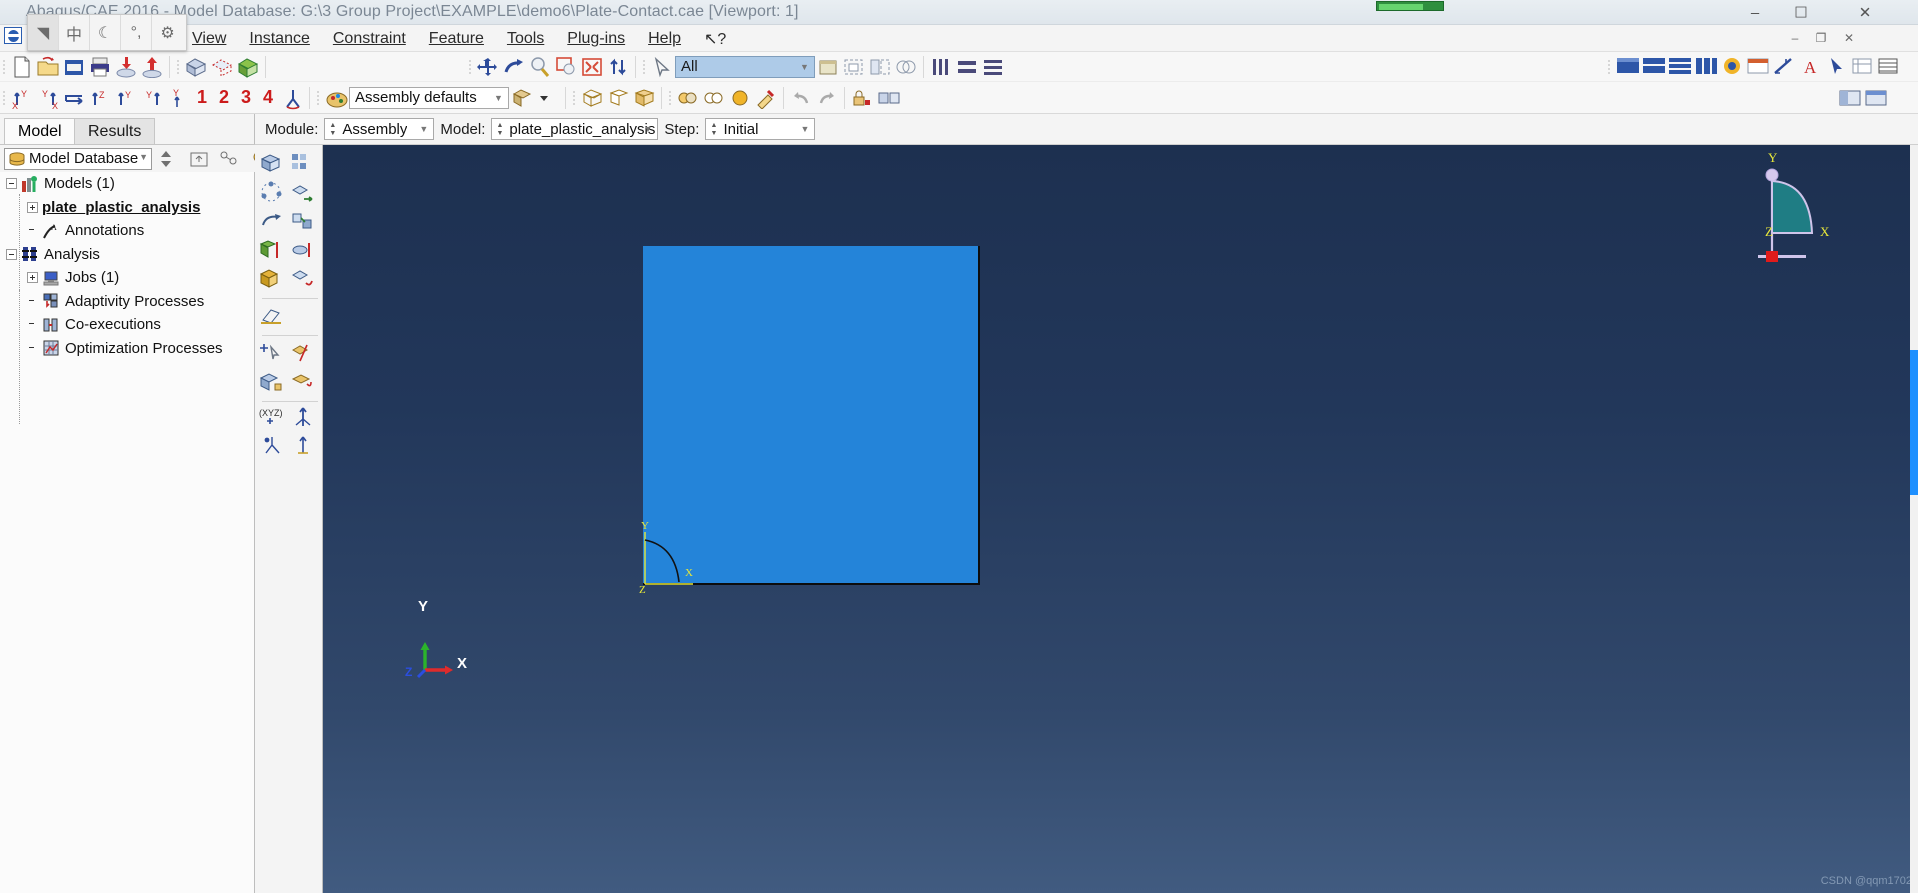 This screenshot has width=1918, height=893. I want to click on tree-item-analysis: Analysis, so click(127, 255).